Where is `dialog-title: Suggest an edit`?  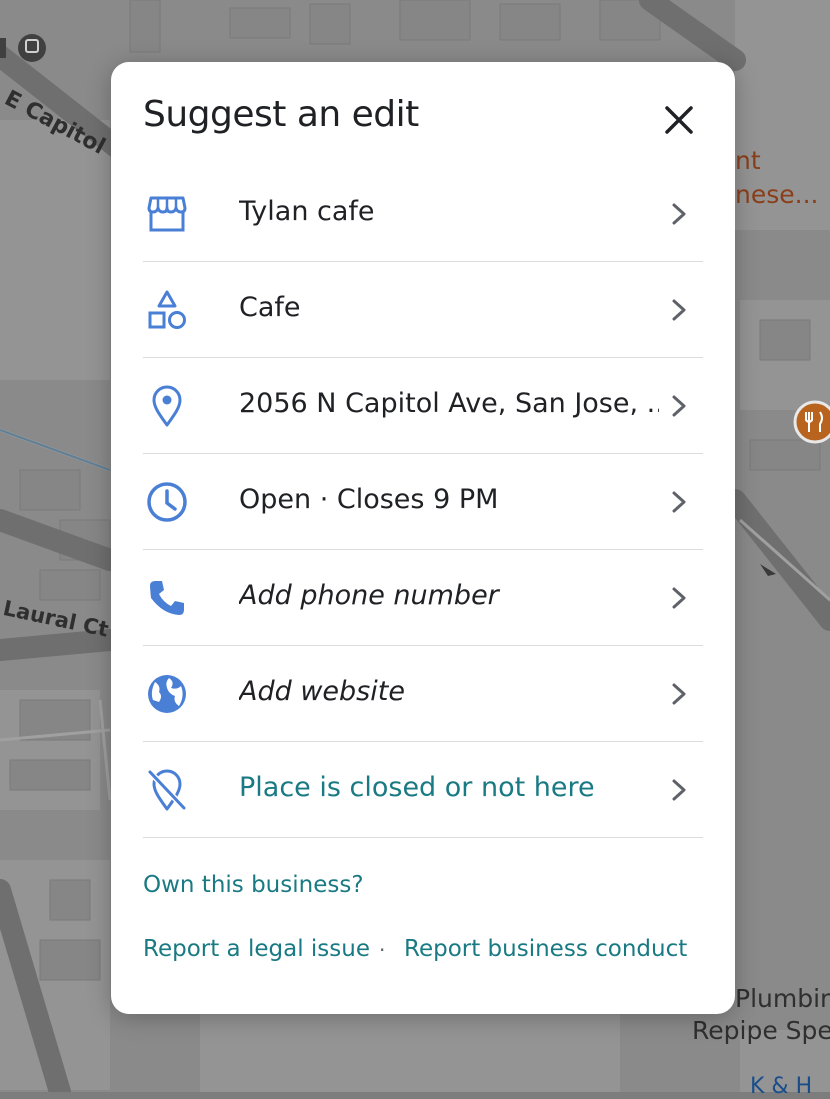
dialog-title: Suggest an edit is located at coordinates (281, 114).